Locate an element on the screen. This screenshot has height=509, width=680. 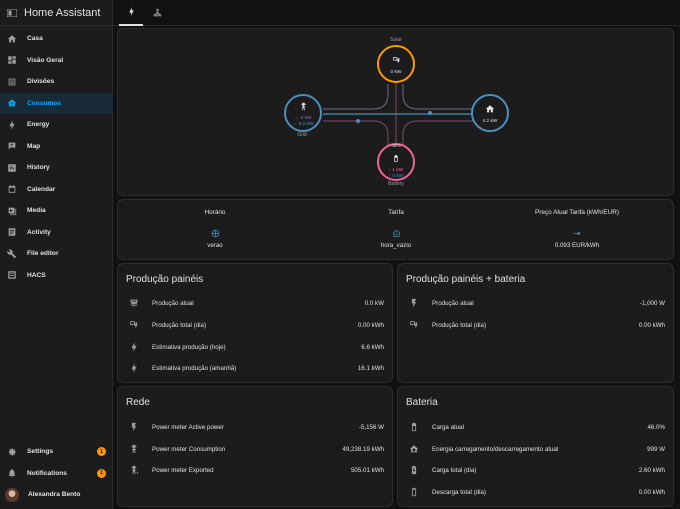
home-node: 4.2 kW is located at coordinates (490, 113).